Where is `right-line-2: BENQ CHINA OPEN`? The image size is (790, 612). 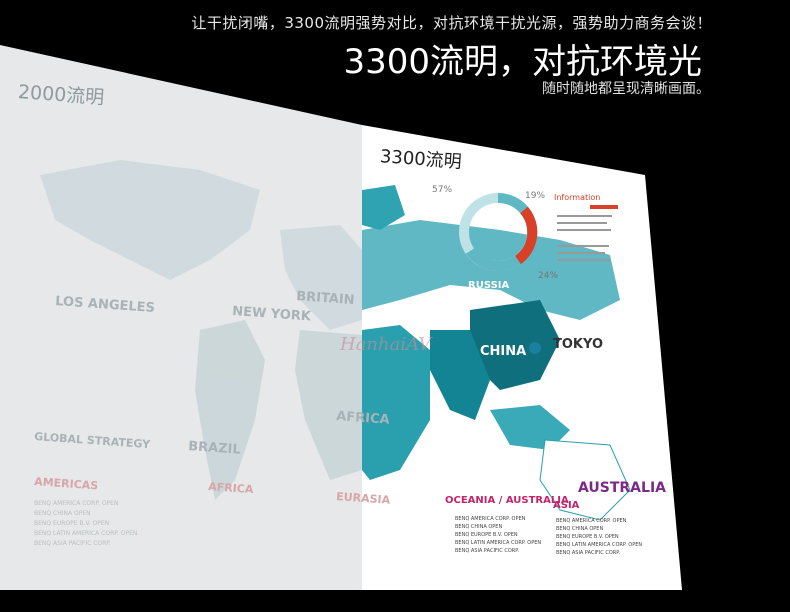
right-line-2: BENQ CHINA OPEN is located at coordinates (478, 527).